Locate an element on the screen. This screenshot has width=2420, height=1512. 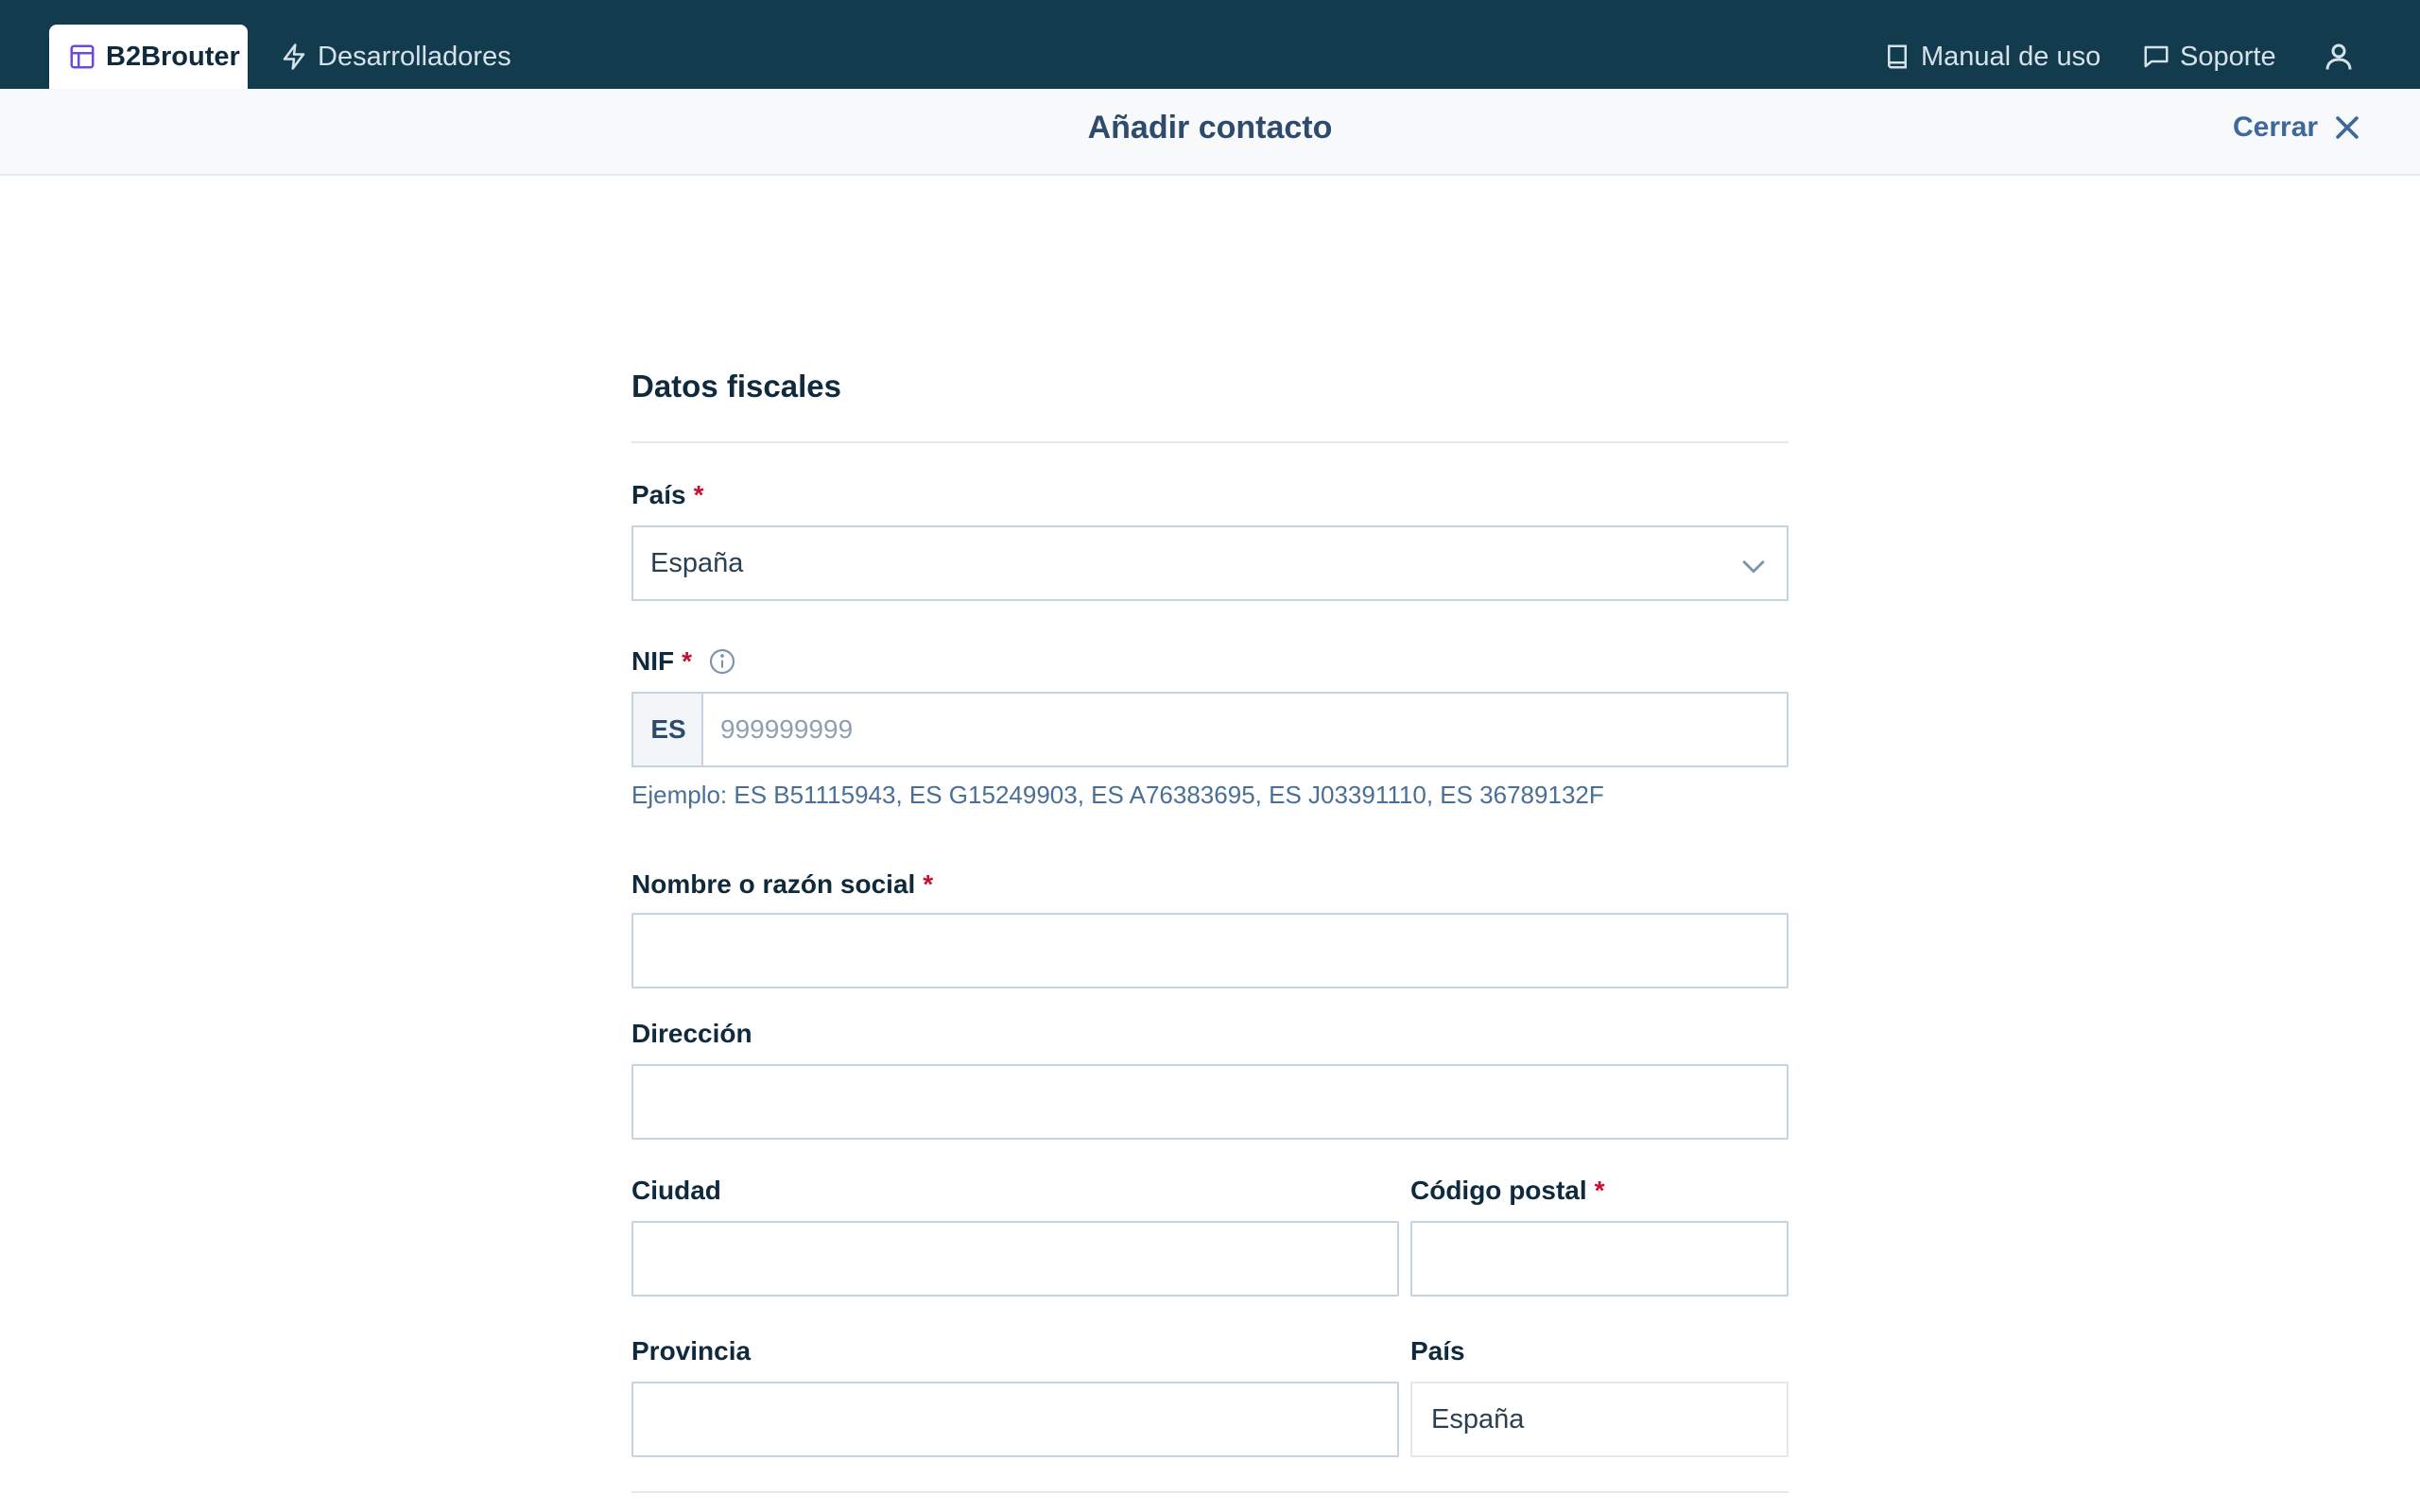
postal-code-input is located at coordinates (1599, 1259).